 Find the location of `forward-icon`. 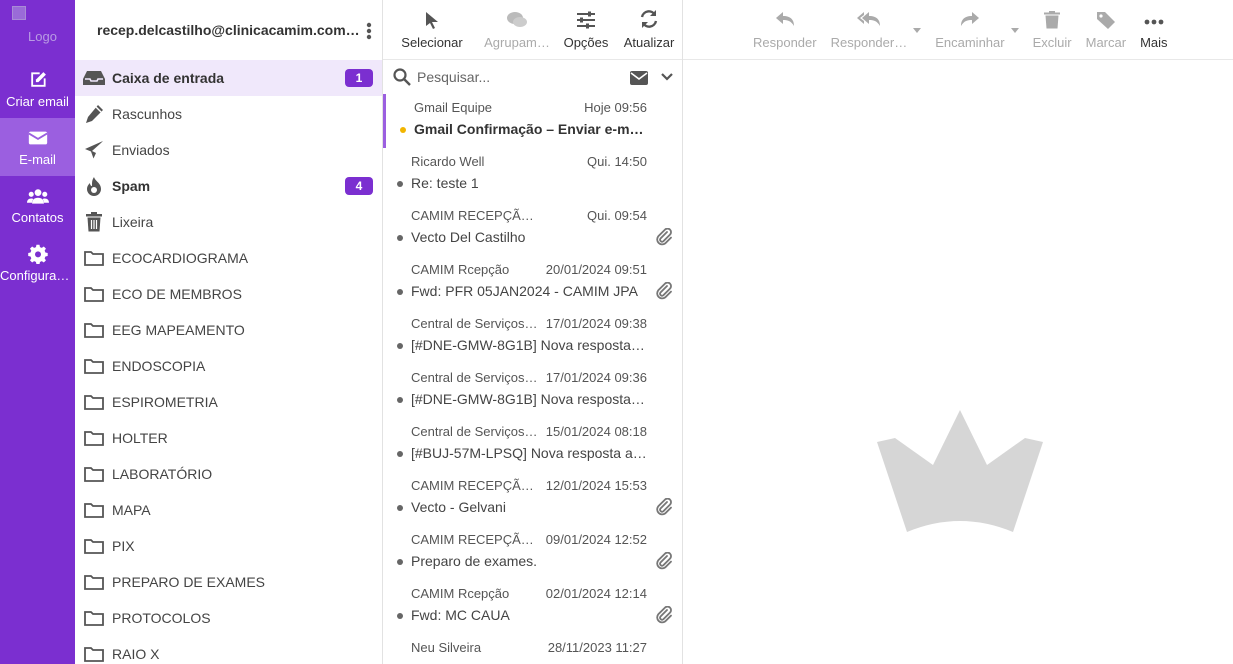

forward-icon is located at coordinates (969, 19).